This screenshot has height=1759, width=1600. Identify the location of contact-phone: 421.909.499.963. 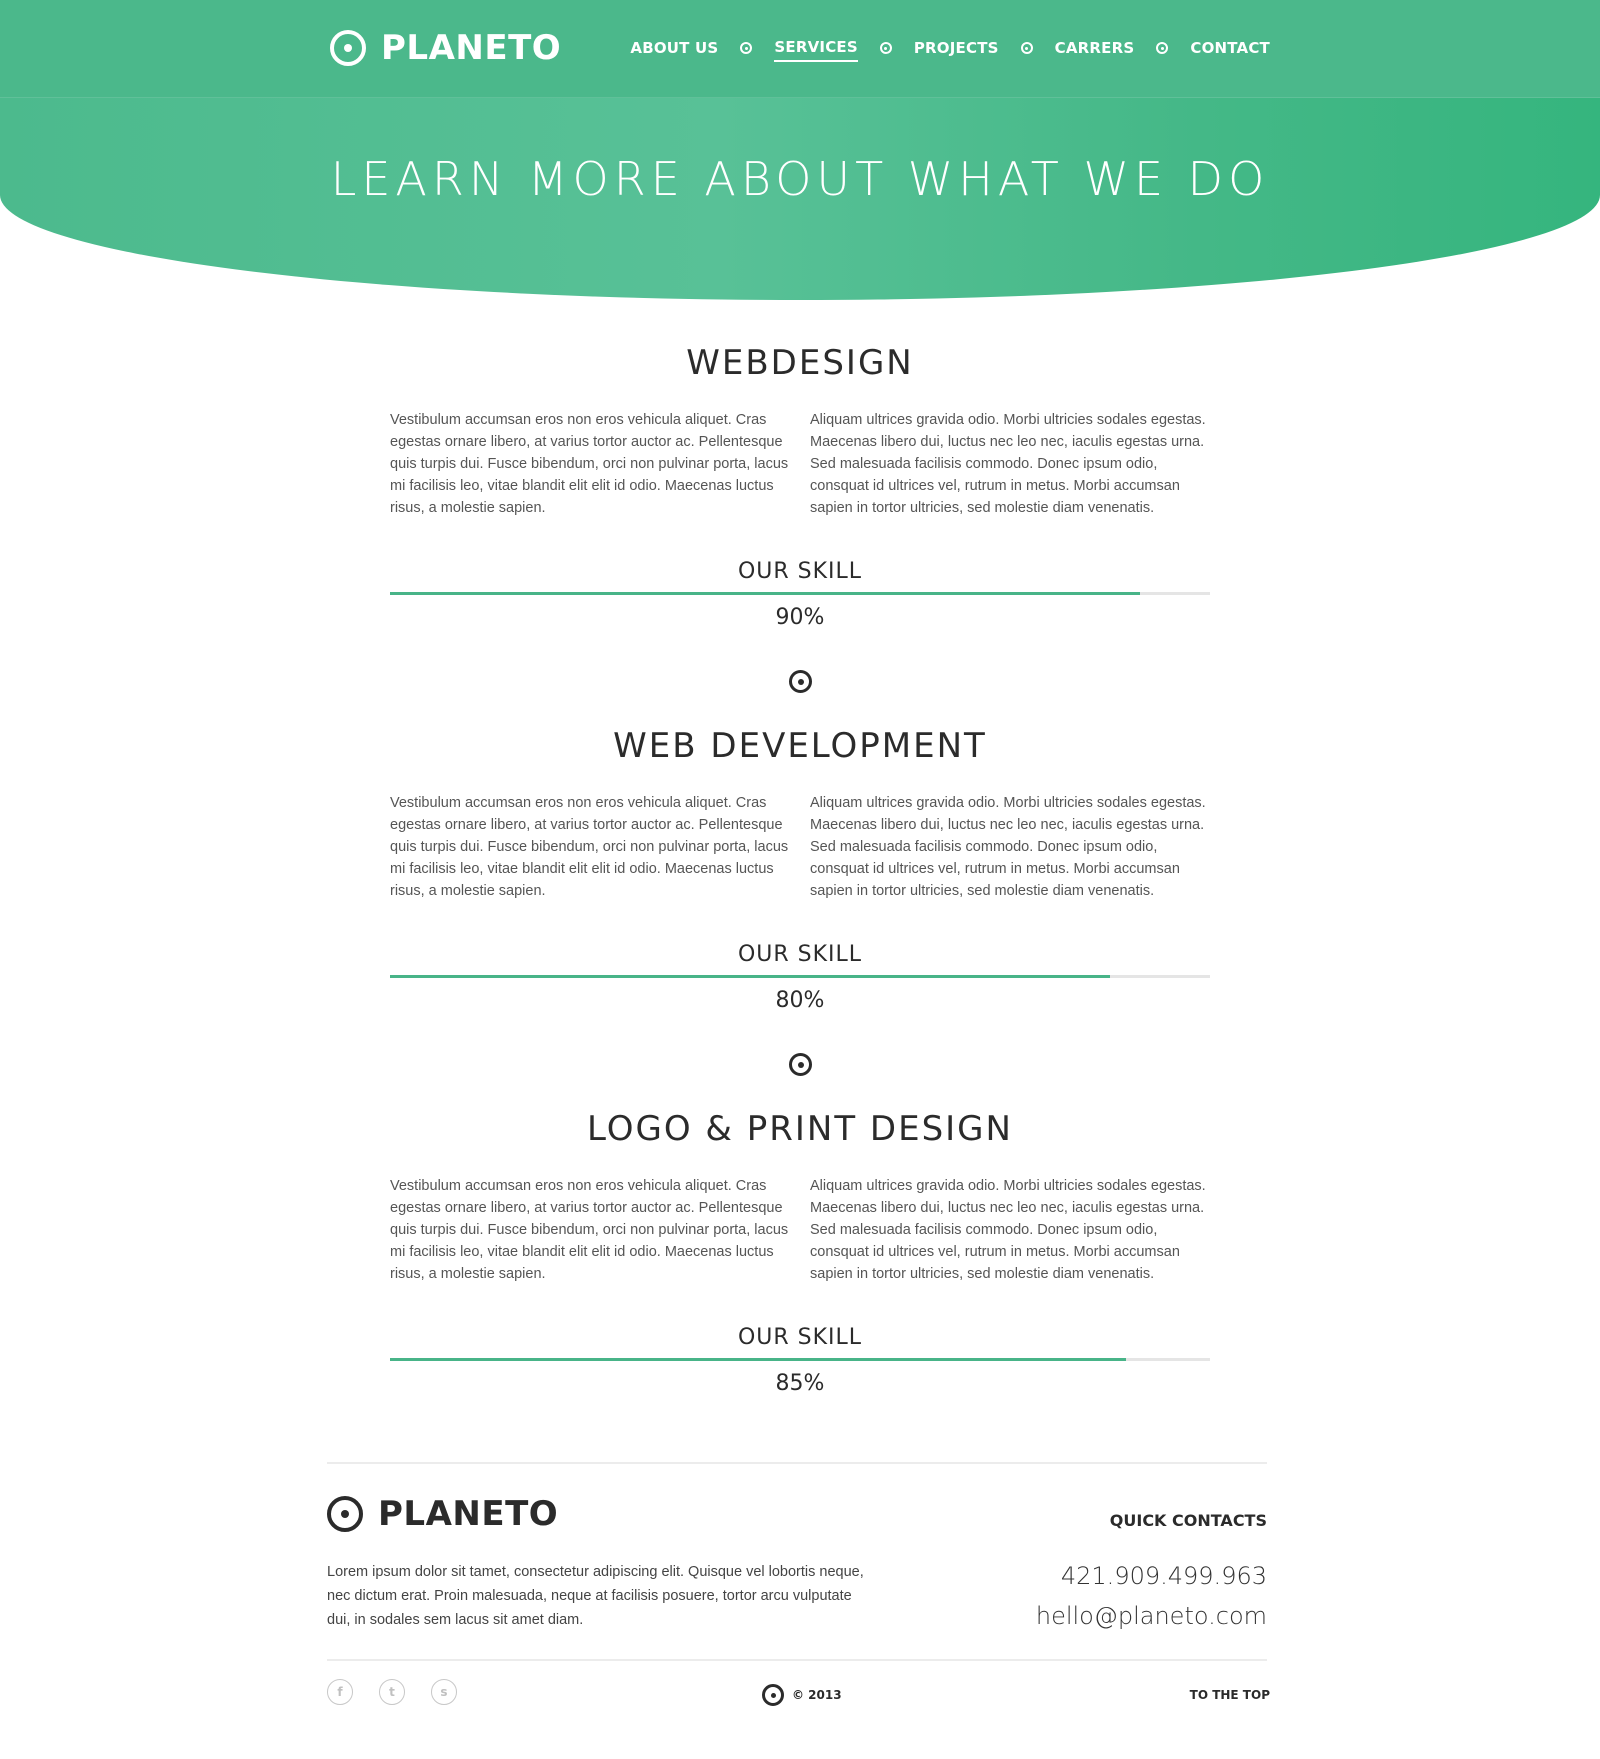
(1164, 1576).